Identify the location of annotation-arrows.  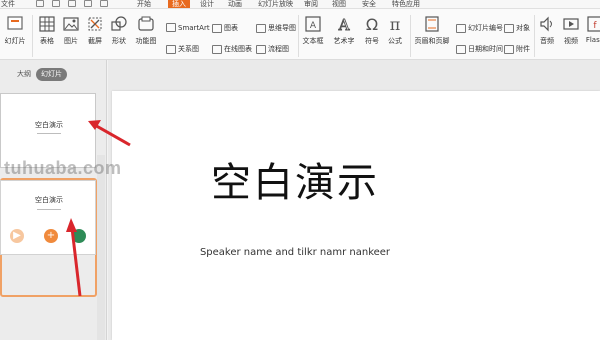
(98, 208).